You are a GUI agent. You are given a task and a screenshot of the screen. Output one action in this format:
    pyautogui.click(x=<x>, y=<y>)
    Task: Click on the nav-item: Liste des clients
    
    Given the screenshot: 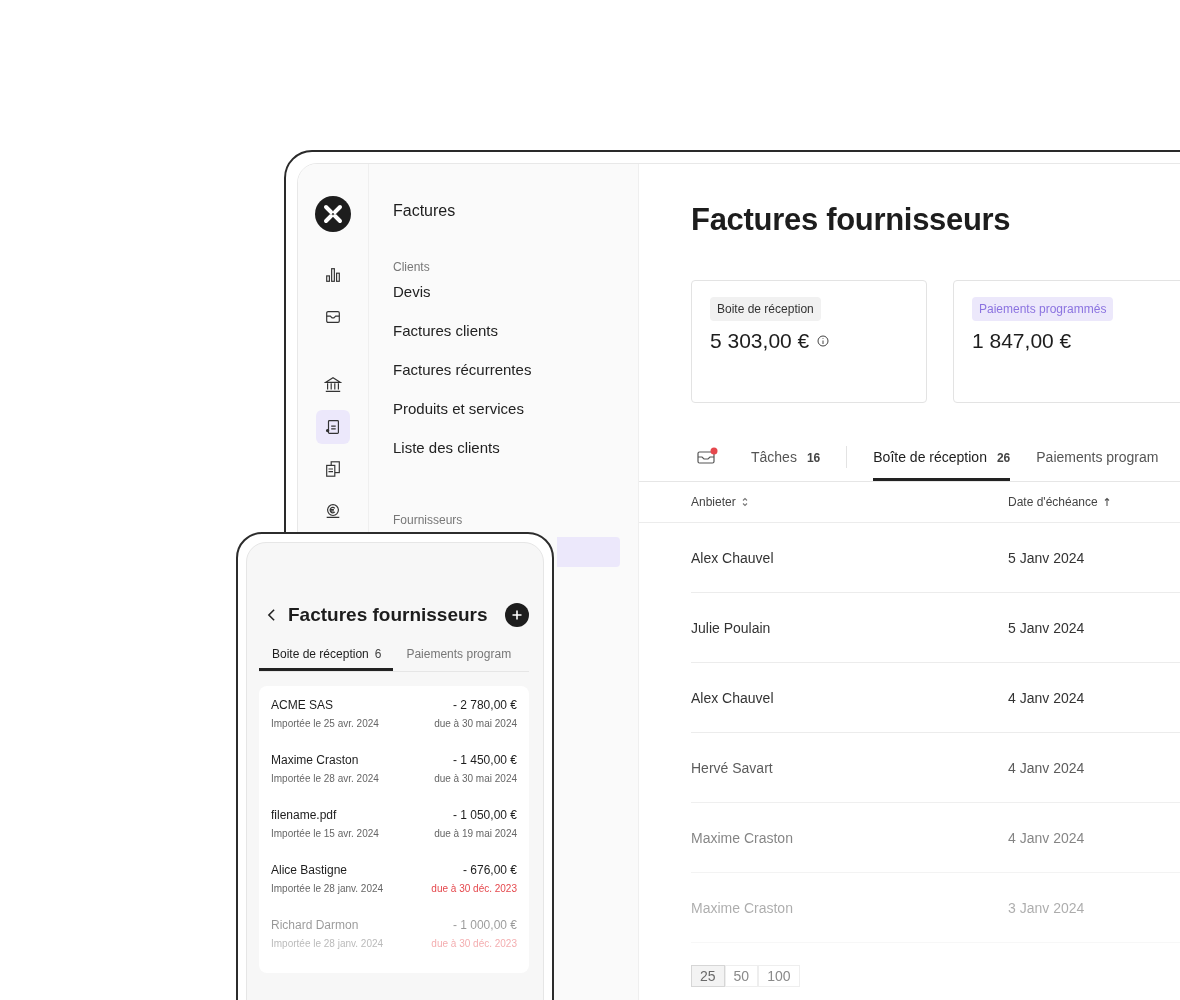 What is the action you would take?
    pyautogui.click(x=506, y=457)
    